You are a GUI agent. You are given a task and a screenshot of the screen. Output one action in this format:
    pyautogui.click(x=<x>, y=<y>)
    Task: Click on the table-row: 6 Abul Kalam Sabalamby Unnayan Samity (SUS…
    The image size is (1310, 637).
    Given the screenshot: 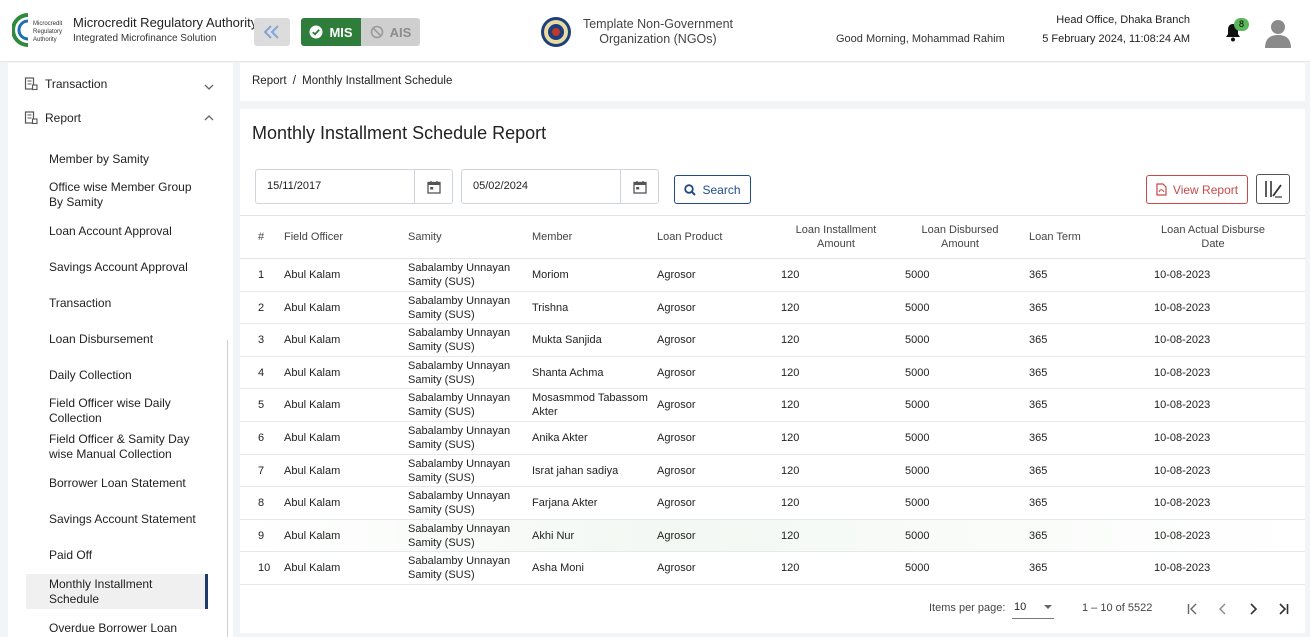 What is the action you would take?
    pyautogui.click(x=772, y=438)
    